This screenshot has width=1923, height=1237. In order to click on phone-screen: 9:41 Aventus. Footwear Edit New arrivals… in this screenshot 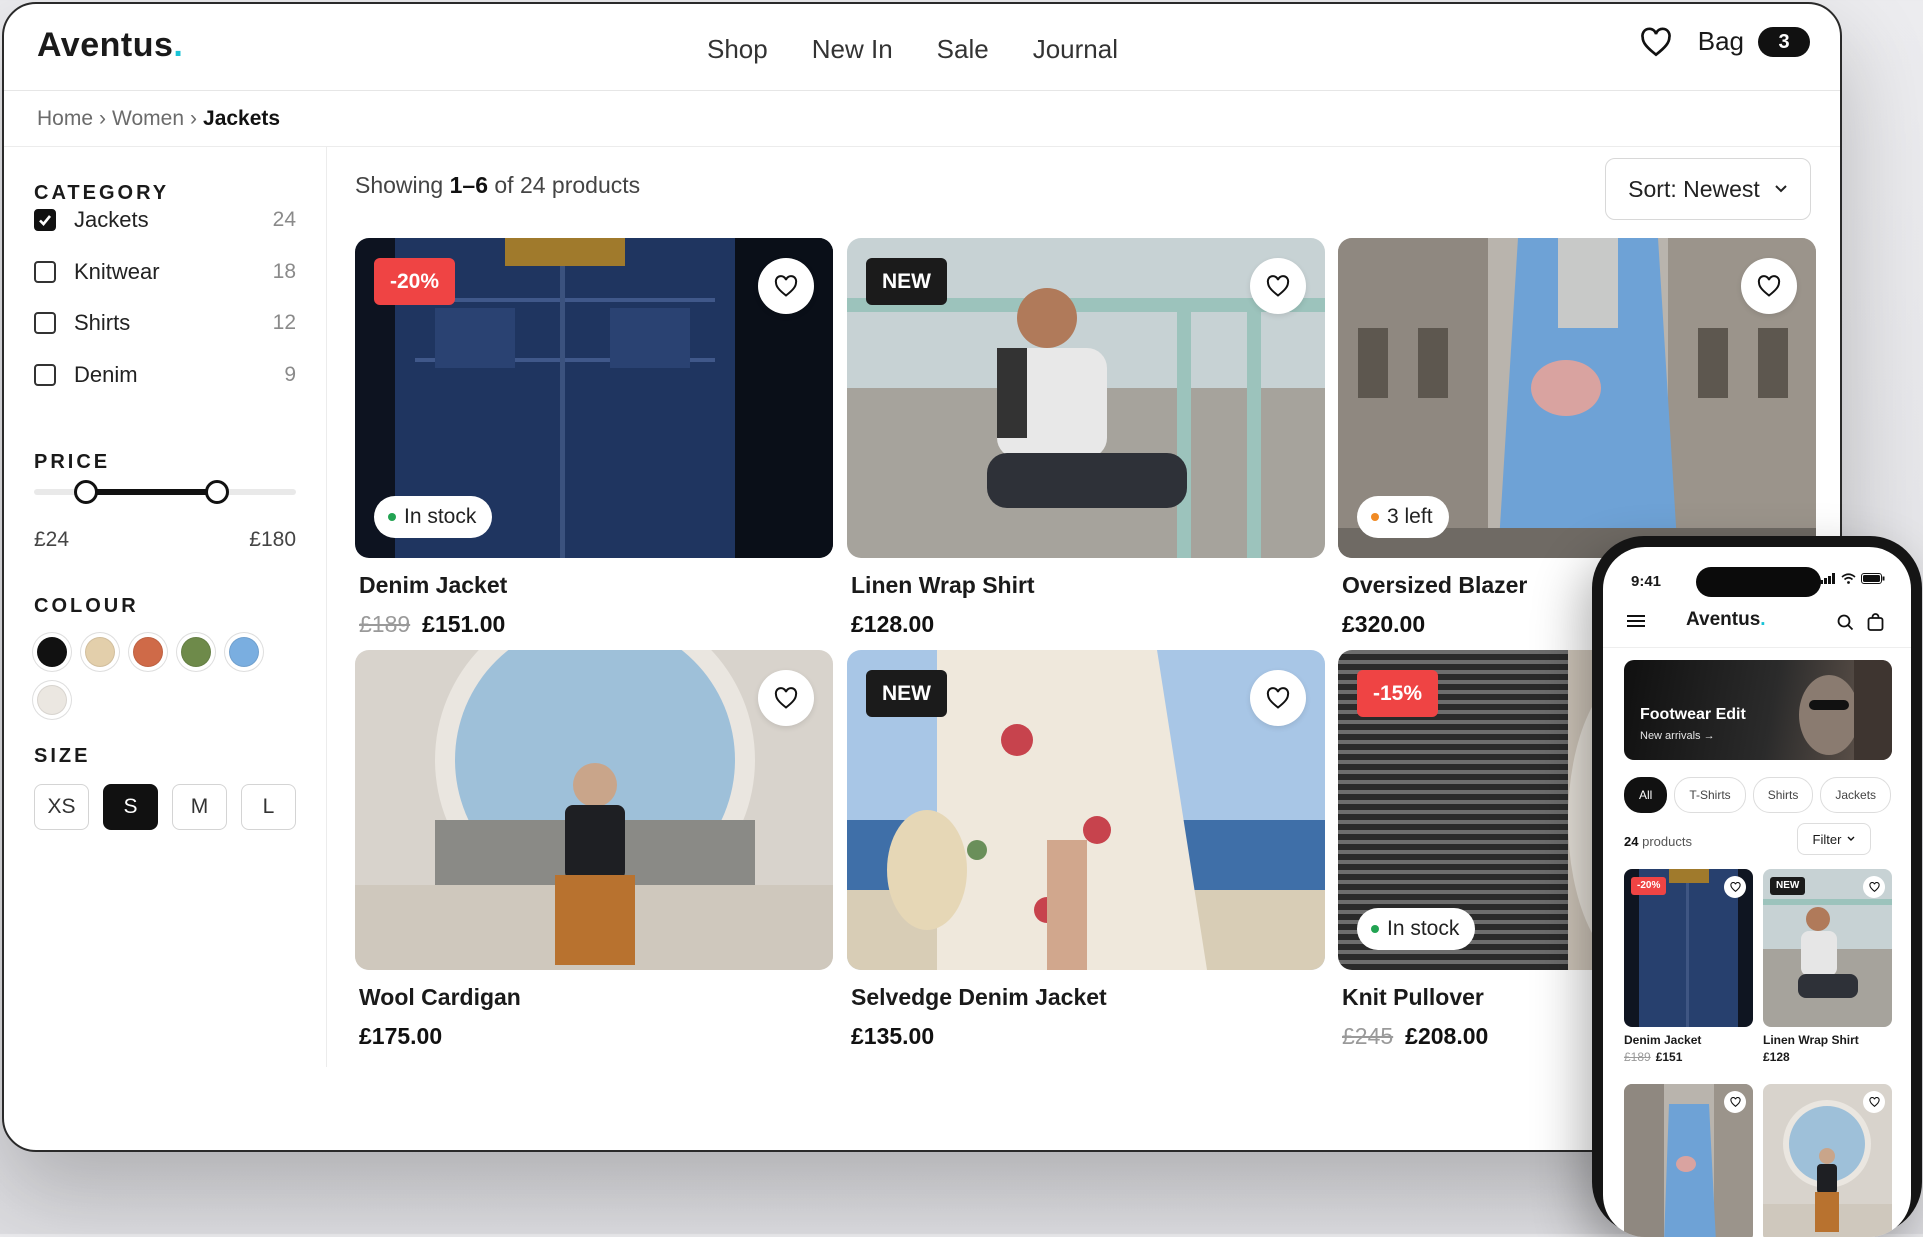, I will do `click(1757, 892)`.